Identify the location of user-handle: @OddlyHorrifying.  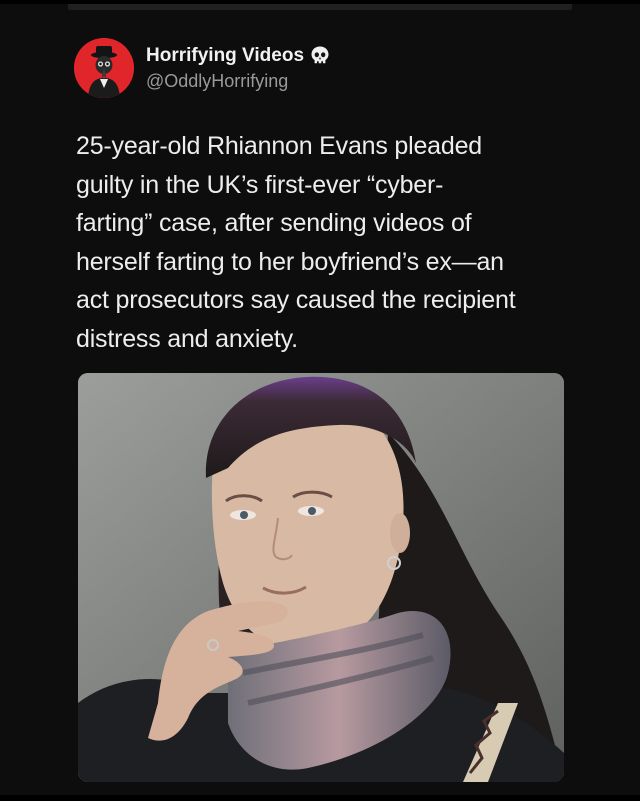
(238, 81).